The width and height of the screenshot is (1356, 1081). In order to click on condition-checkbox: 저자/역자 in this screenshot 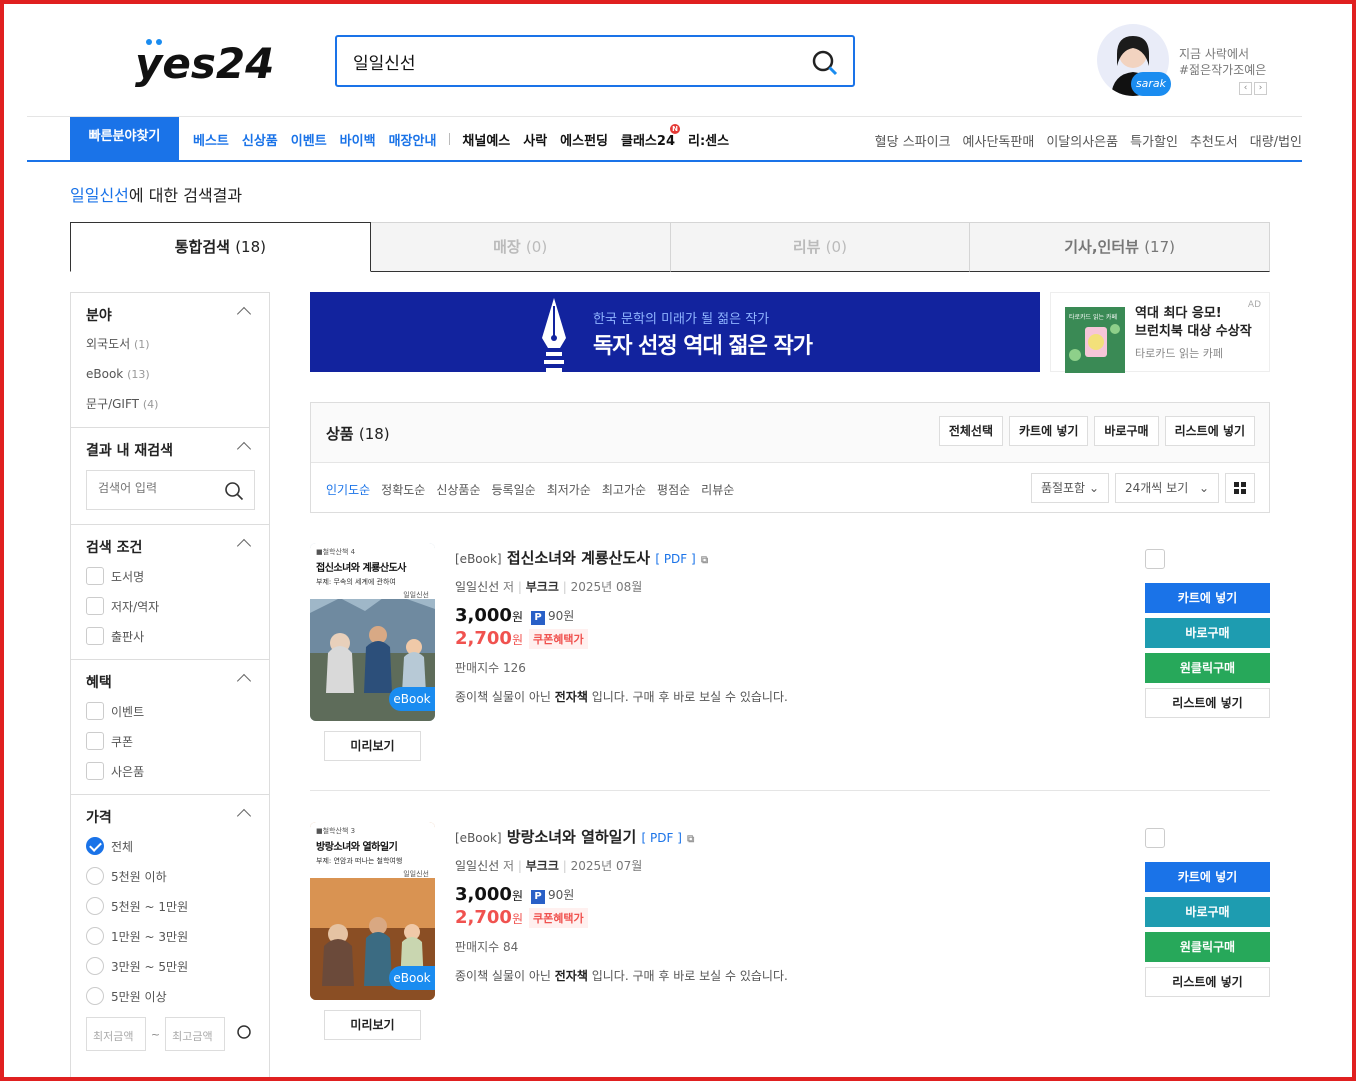, I will do `click(170, 606)`.